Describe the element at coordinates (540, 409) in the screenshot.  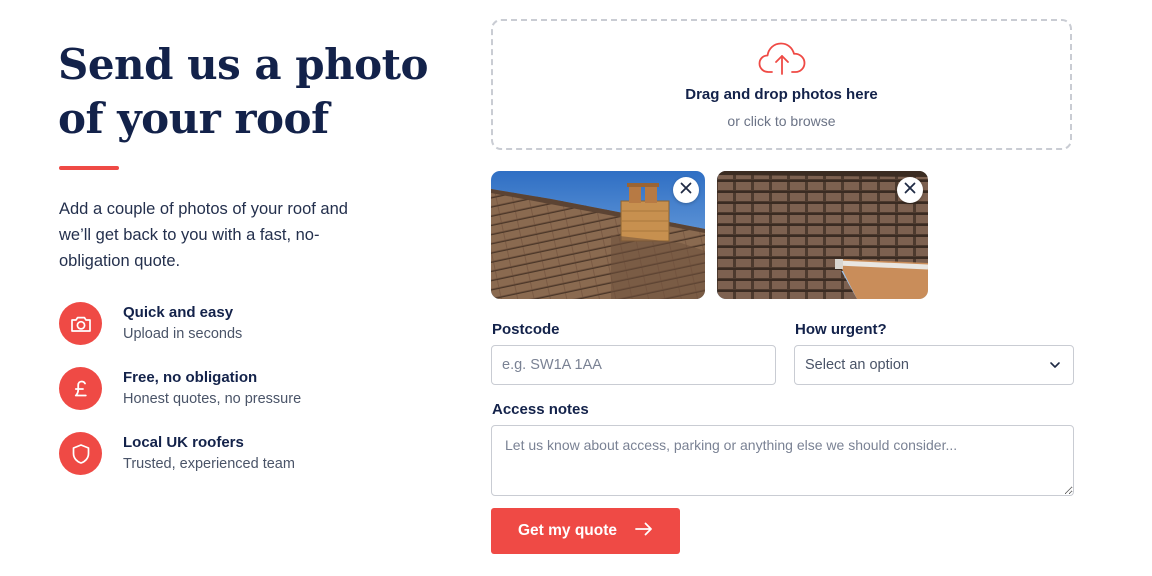
I see `notes-label: Access notes` at that location.